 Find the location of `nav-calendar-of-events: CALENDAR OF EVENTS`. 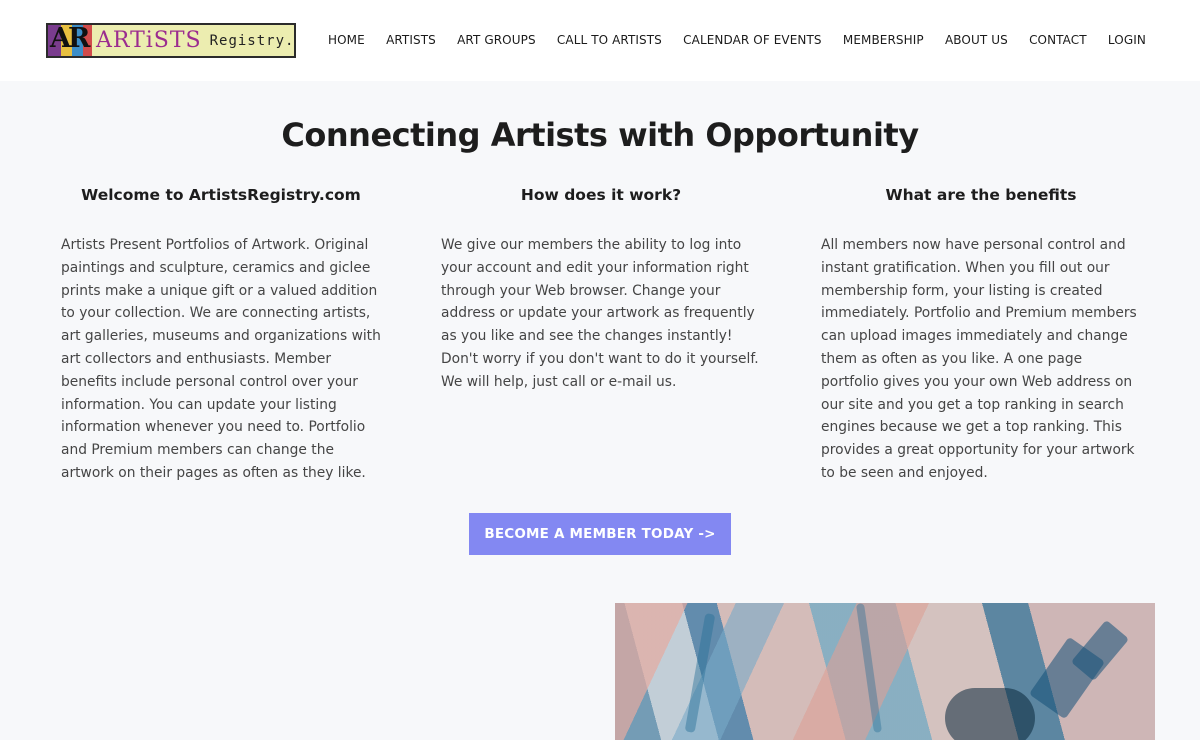

nav-calendar-of-events: CALENDAR OF EVENTS is located at coordinates (752, 40).